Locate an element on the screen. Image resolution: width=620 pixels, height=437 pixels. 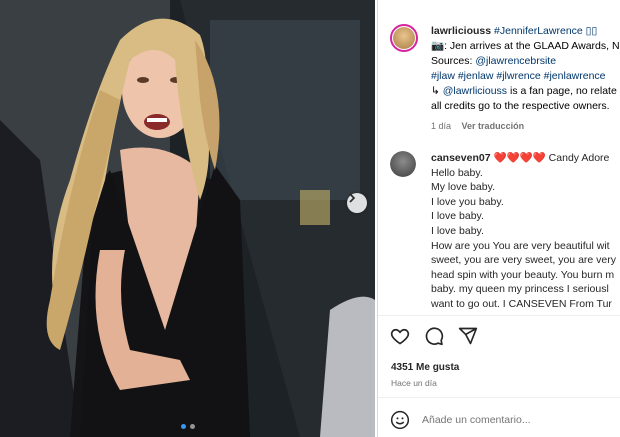
caption-line: all credits go to the respective owners. is located at coordinates (520, 106).